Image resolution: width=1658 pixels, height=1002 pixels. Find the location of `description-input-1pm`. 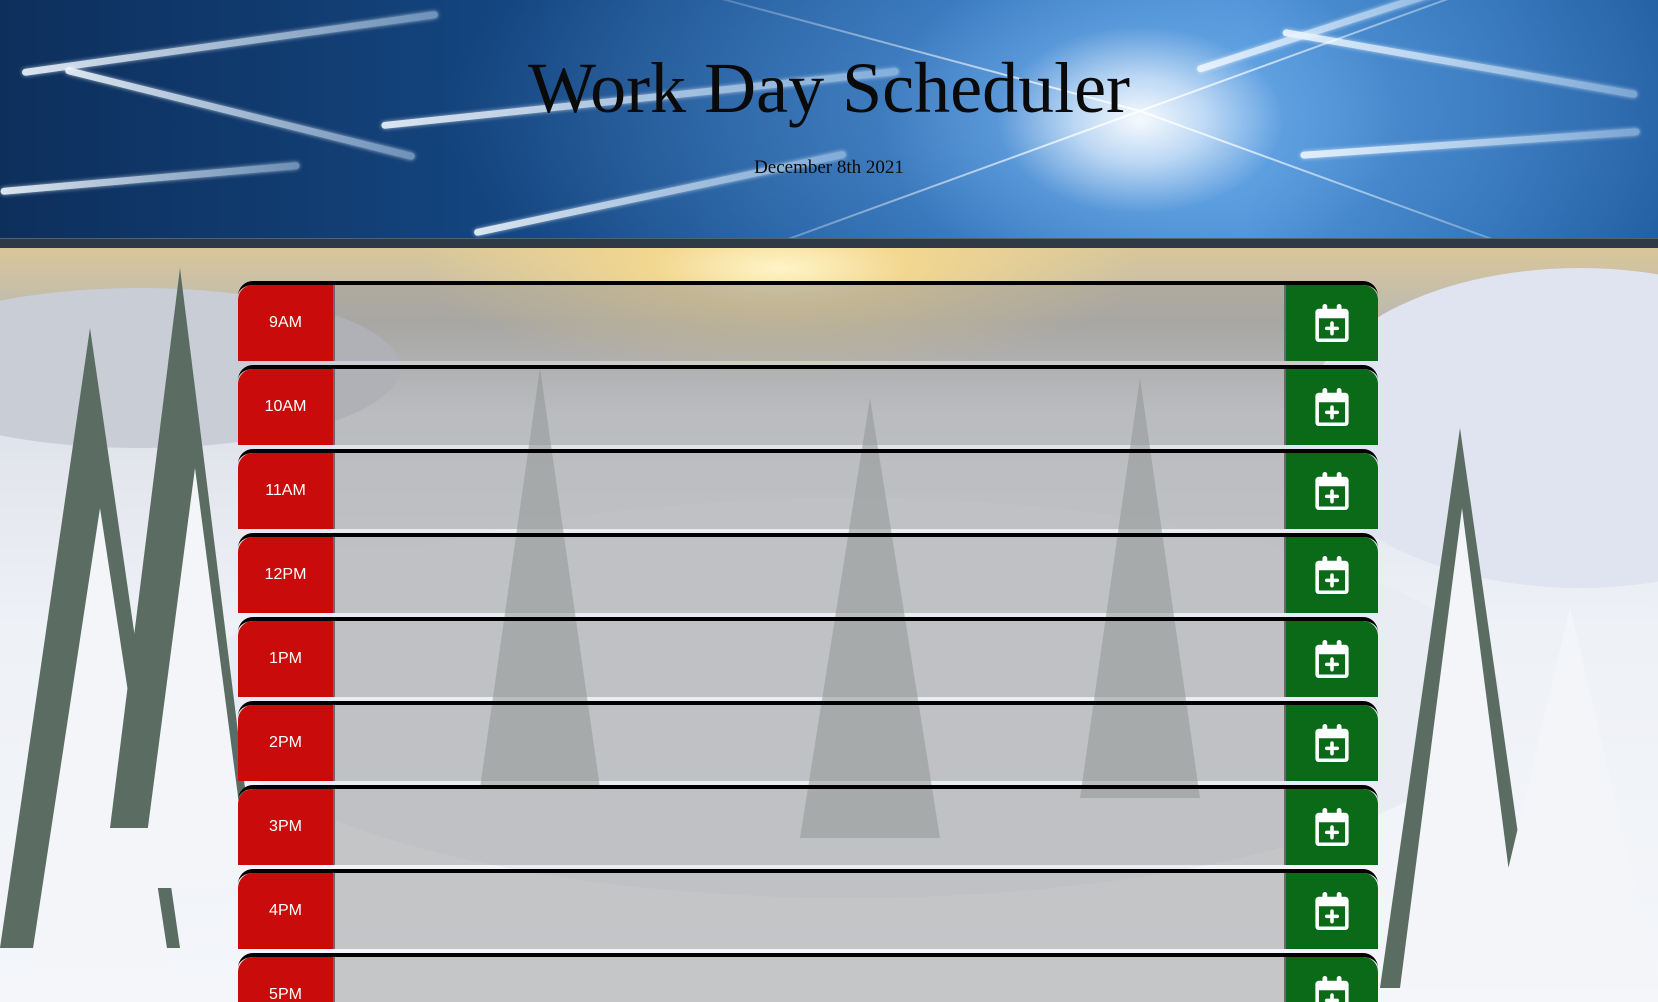

description-input-1pm is located at coordinates (809, 659).